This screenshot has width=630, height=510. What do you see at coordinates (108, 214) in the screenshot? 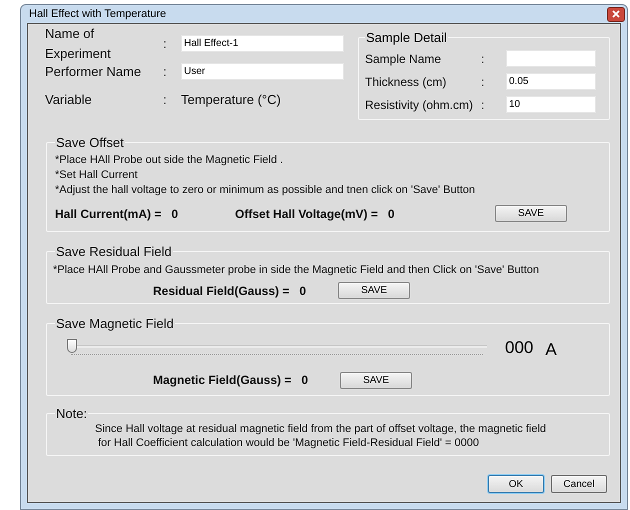
I see `reading-label: Hall Current(mA) =` at bounding box center [108, 214].